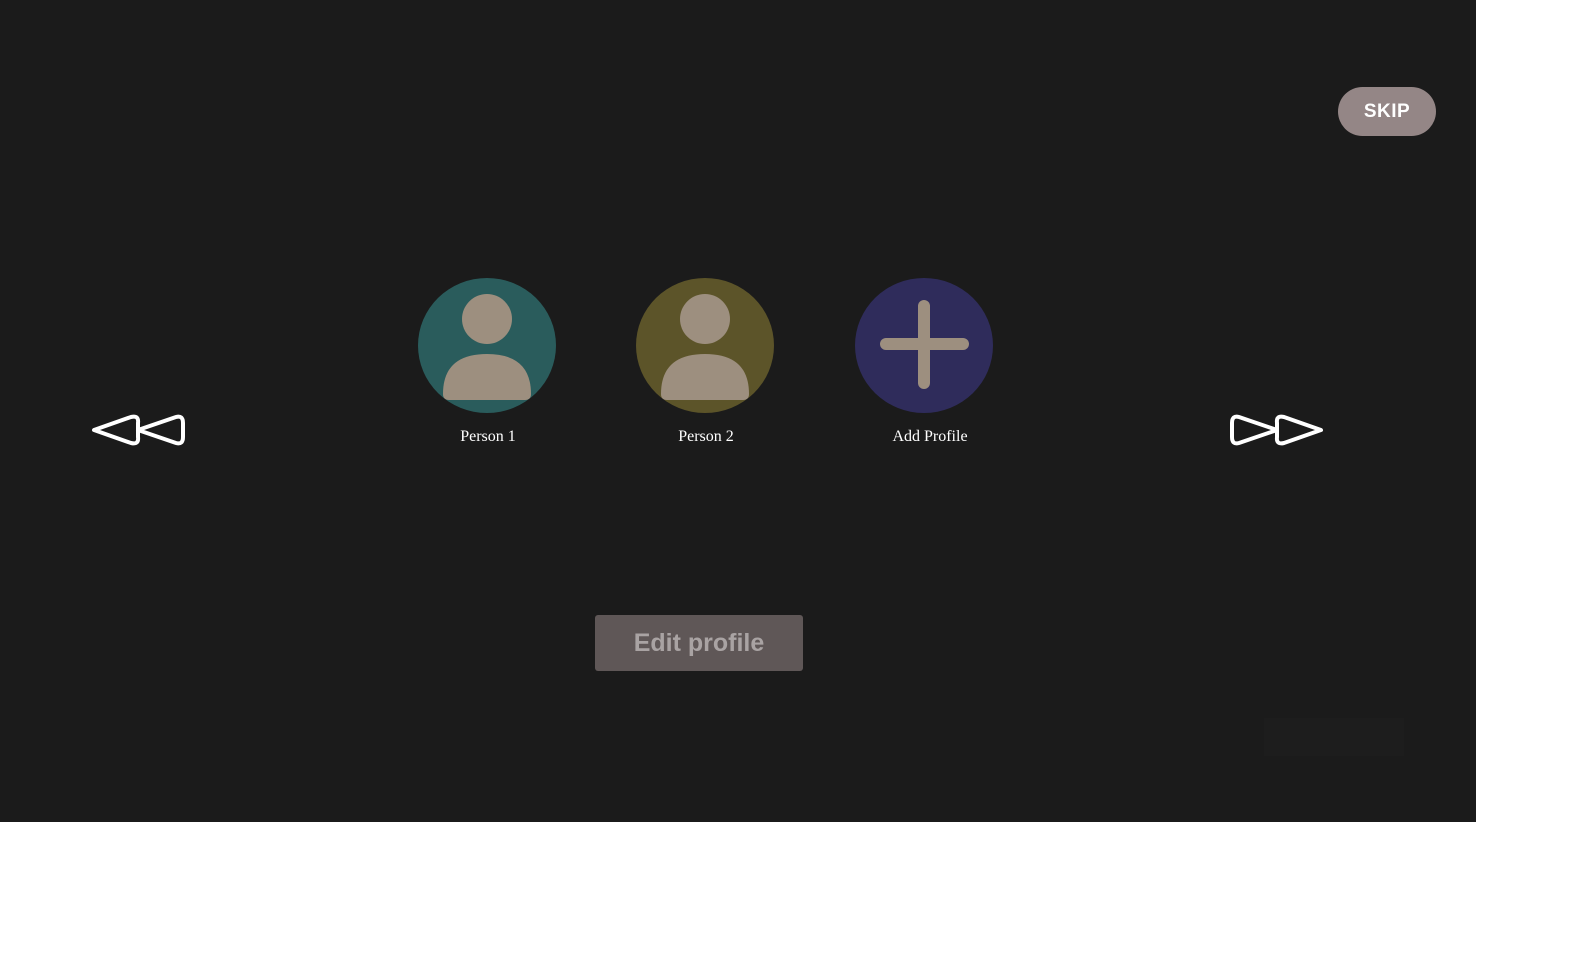 The width and height of the screenshot is (1593, 980). I want to click on profile-label: Person 1, so click(488, 436).